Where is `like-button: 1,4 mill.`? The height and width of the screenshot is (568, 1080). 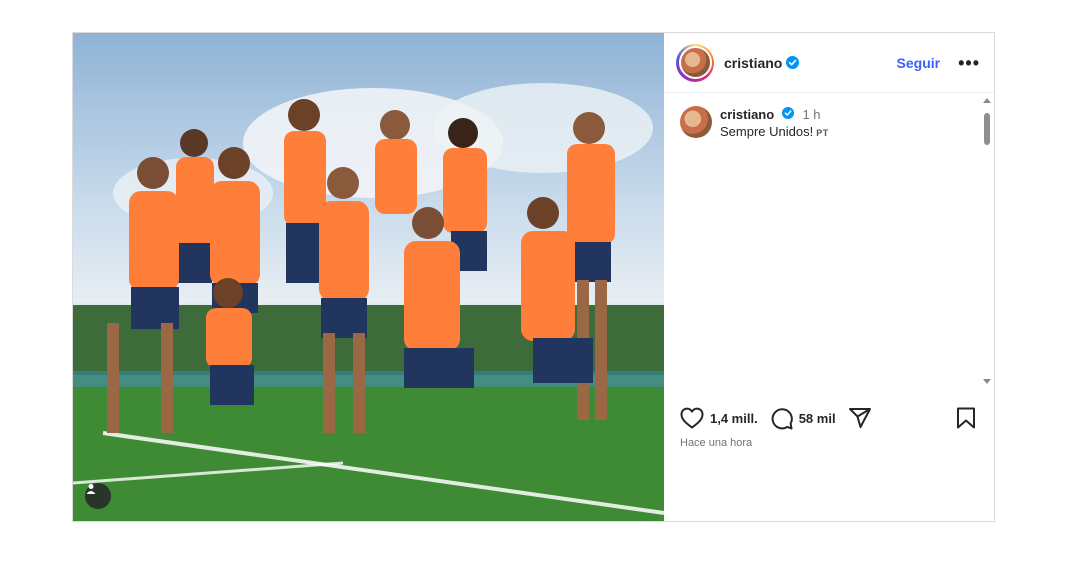
like-button: 1,4 mill. is located at coordinates (719, 418).